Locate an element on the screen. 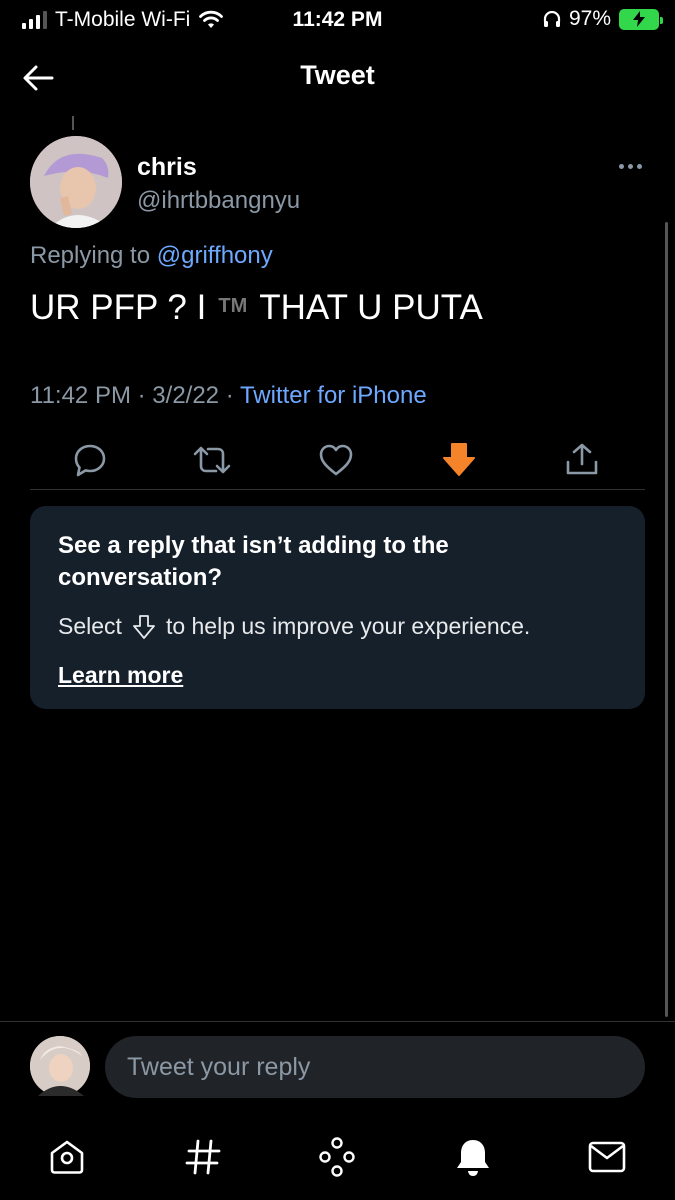 This screenshot has width=675, height=1200. downvote-outline-icon is located at coordinates (144, 627).